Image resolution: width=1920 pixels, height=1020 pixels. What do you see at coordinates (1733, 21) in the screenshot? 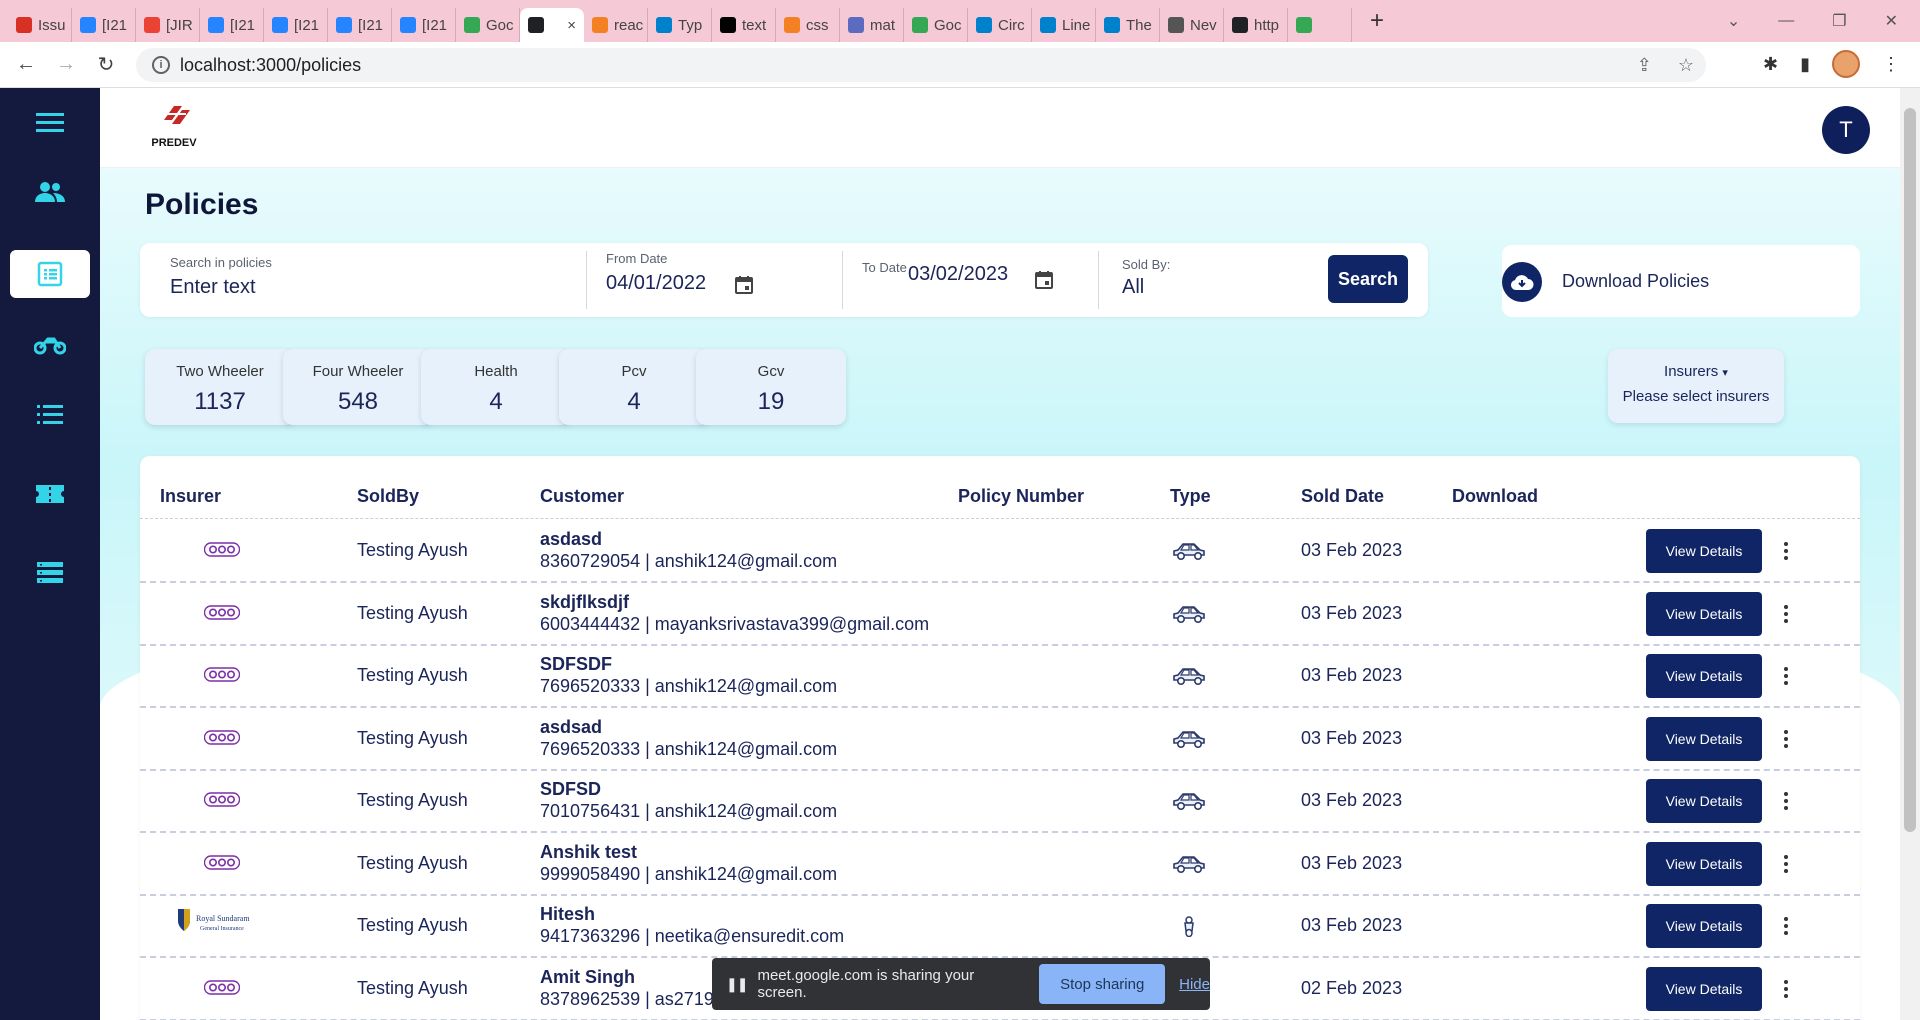
I see `tab-search-icon: ⌄` at bounding box center [1733, 21].